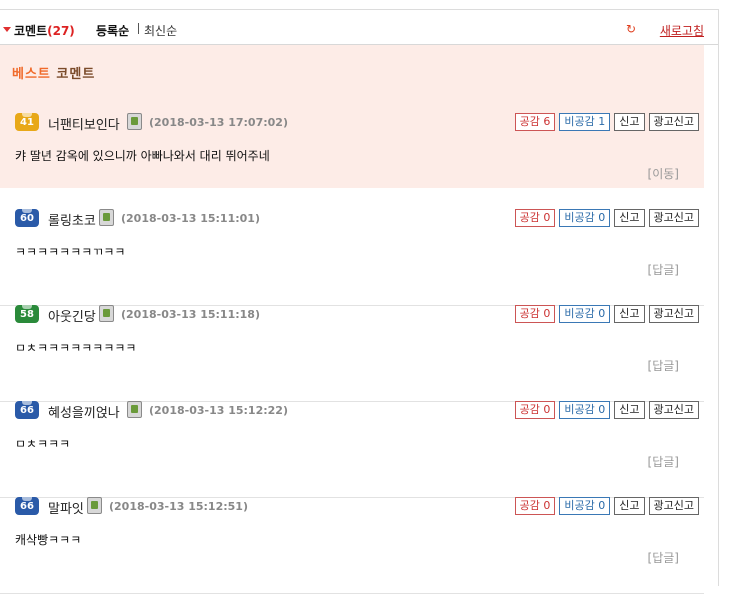 The image size is (731, 594). What do you see at coordinates (53, 72) in the screenshot?
I see `best-comment-title: 베스트 코멘트` at bounding box center [53, 72].